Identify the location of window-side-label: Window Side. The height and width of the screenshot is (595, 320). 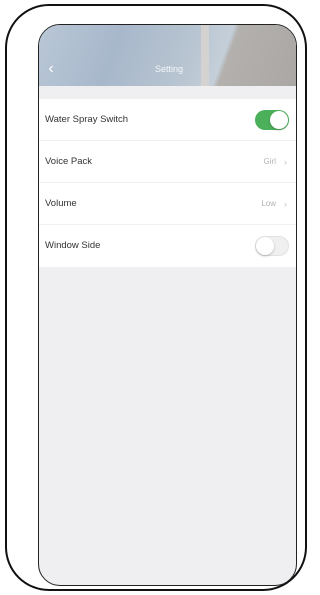
(73, 245).